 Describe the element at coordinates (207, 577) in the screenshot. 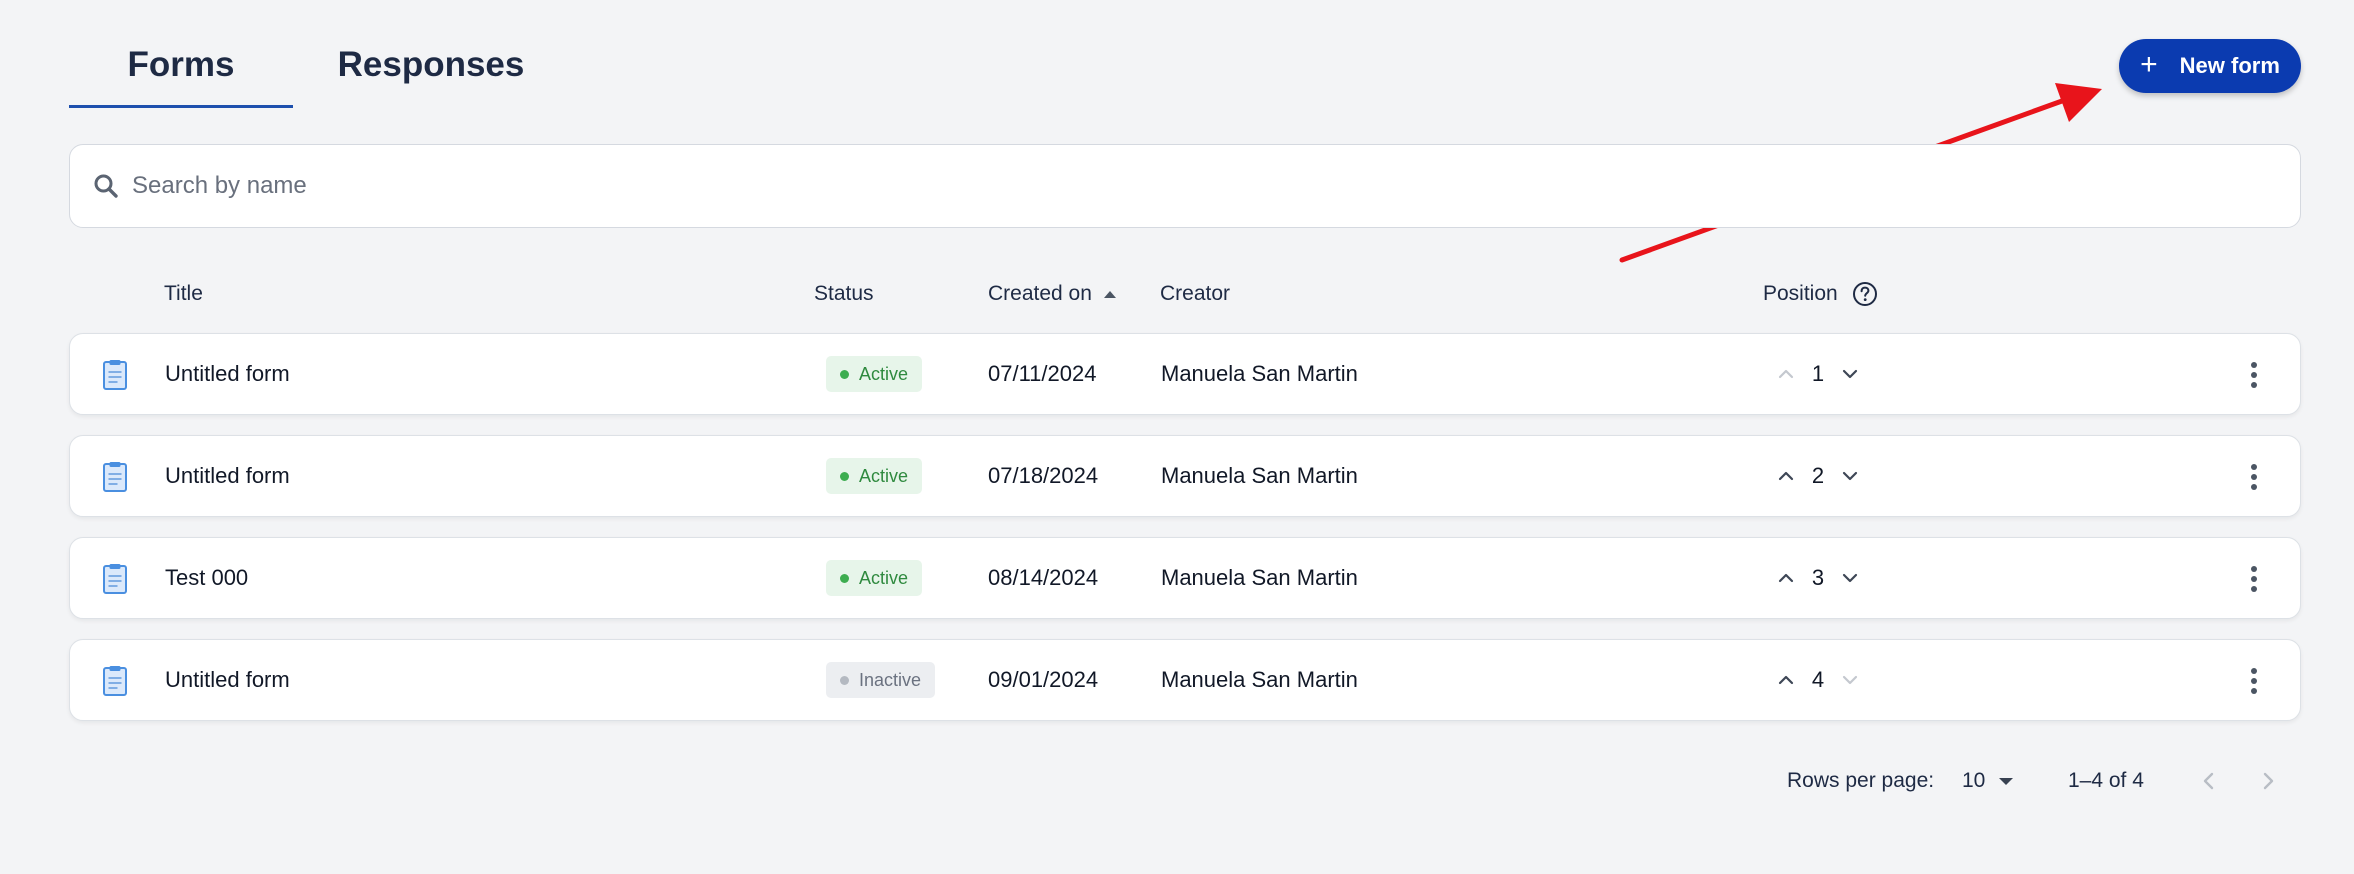

I see `form-title: Test 000` at that location.